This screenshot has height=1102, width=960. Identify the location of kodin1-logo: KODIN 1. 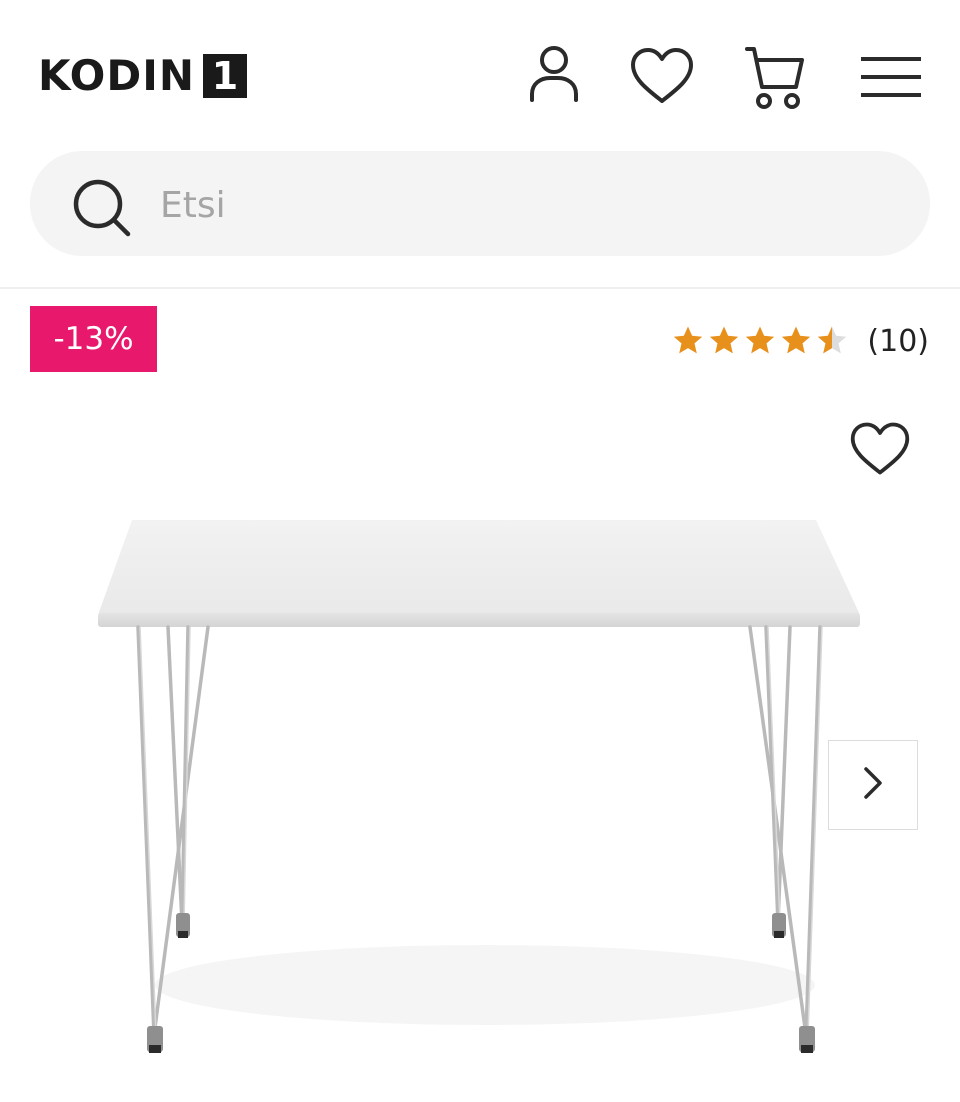
(143, 75).